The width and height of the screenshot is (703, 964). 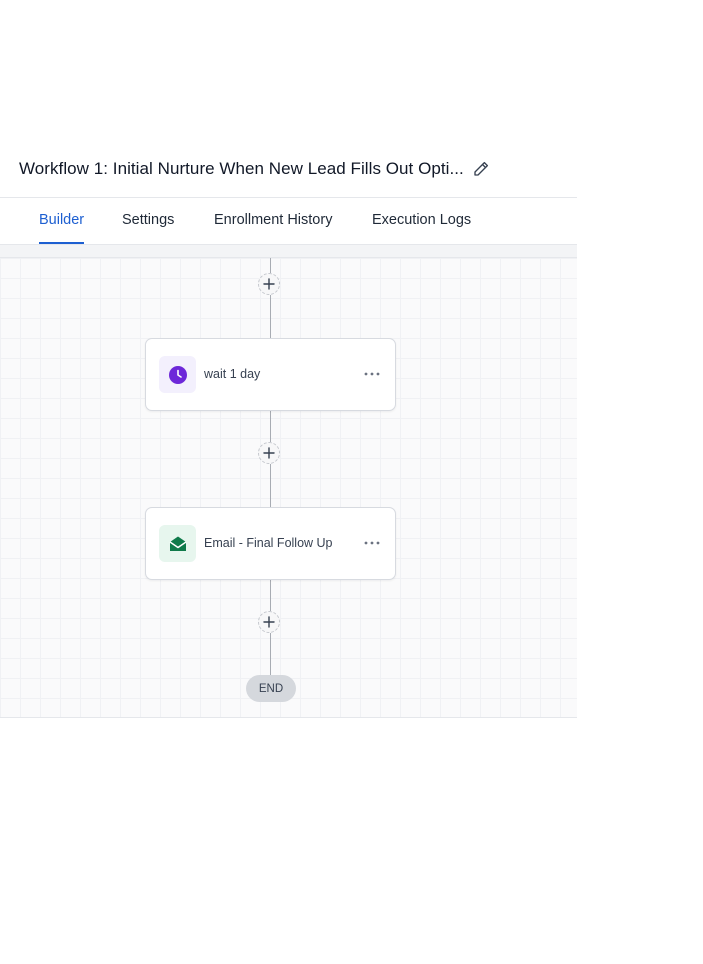 I want to click on email-step-icon-box, so click(x=177, y=543).